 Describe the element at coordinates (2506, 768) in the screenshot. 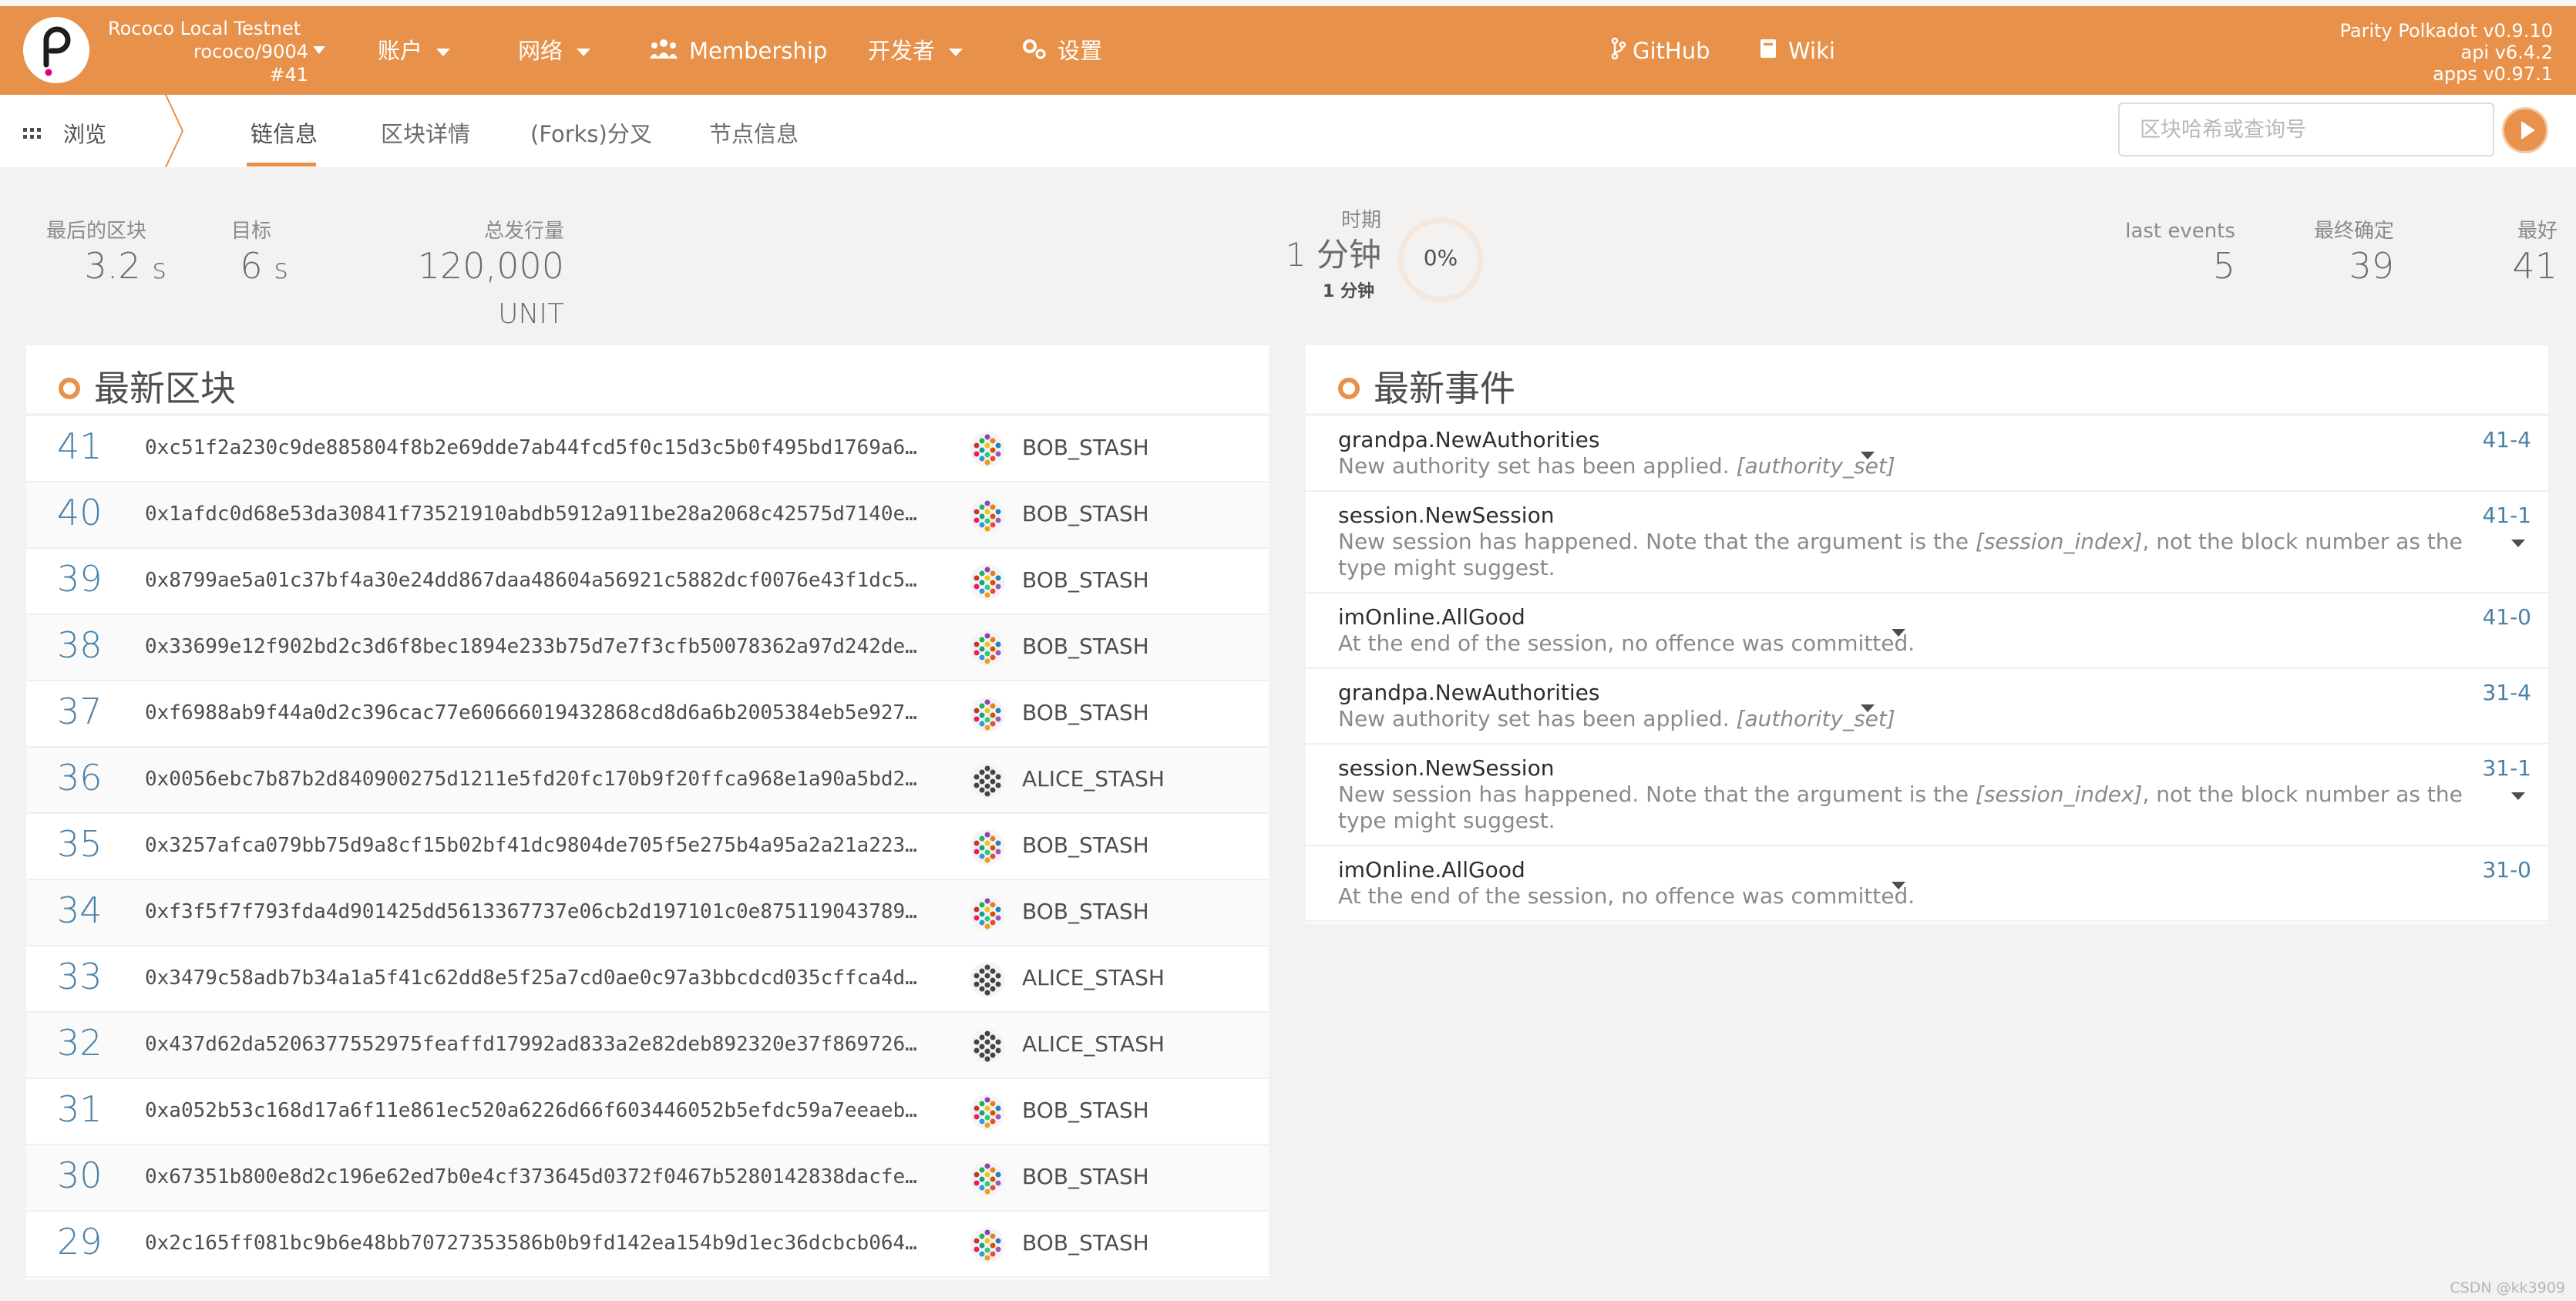

I see `event-id-link: 31-1` at that location.